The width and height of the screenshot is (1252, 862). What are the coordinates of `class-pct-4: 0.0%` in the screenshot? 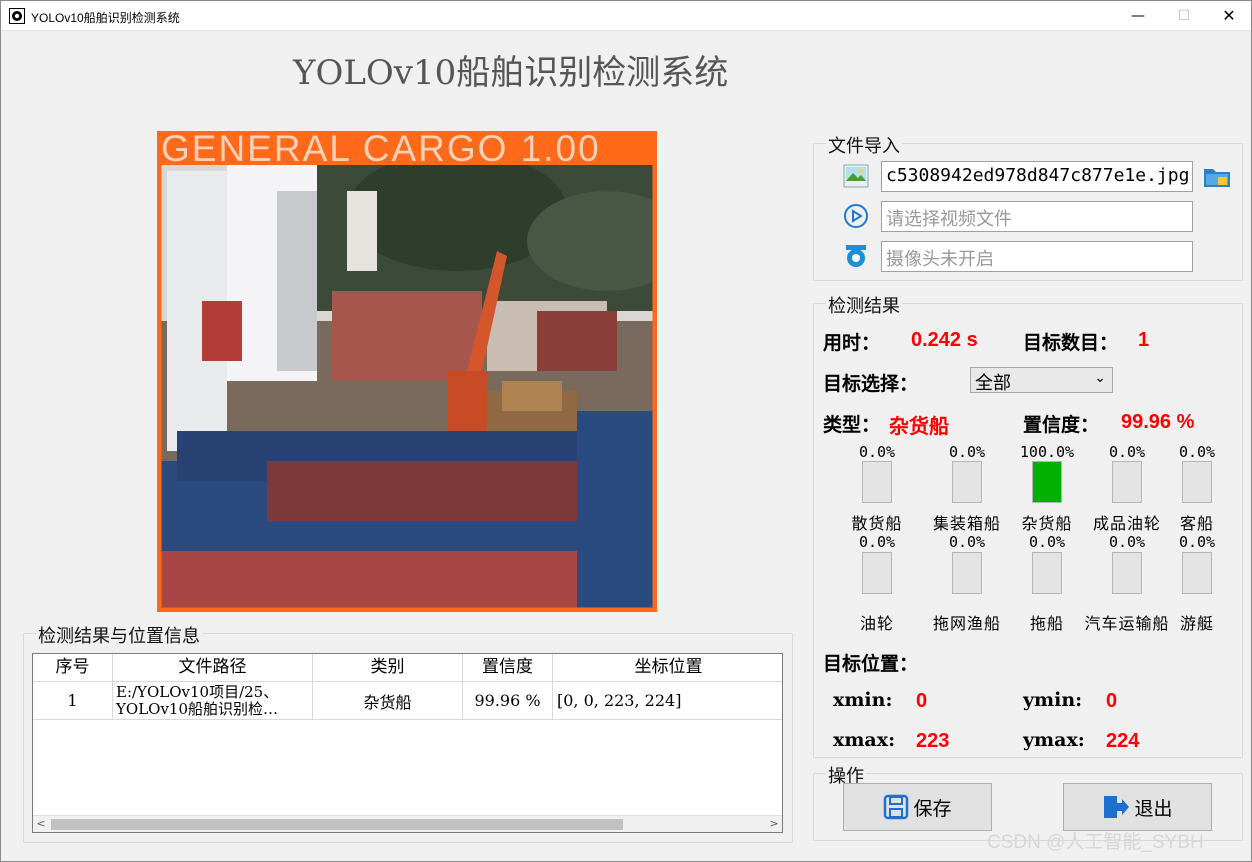 It's located at (1197, 452).